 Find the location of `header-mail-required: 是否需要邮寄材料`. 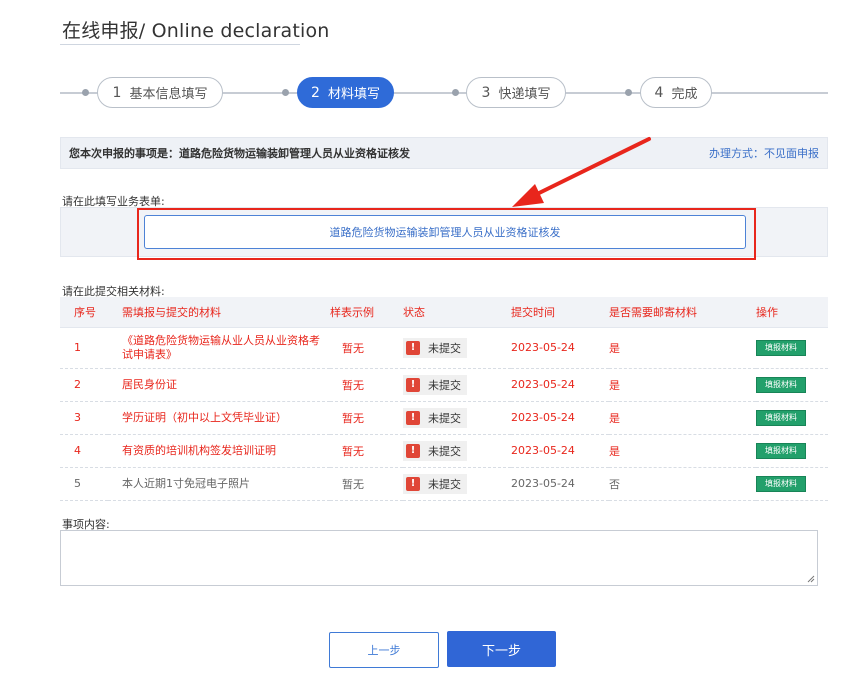

header-mail-required: 是否需要邮寄材料 is located at coordinates (682, 312).